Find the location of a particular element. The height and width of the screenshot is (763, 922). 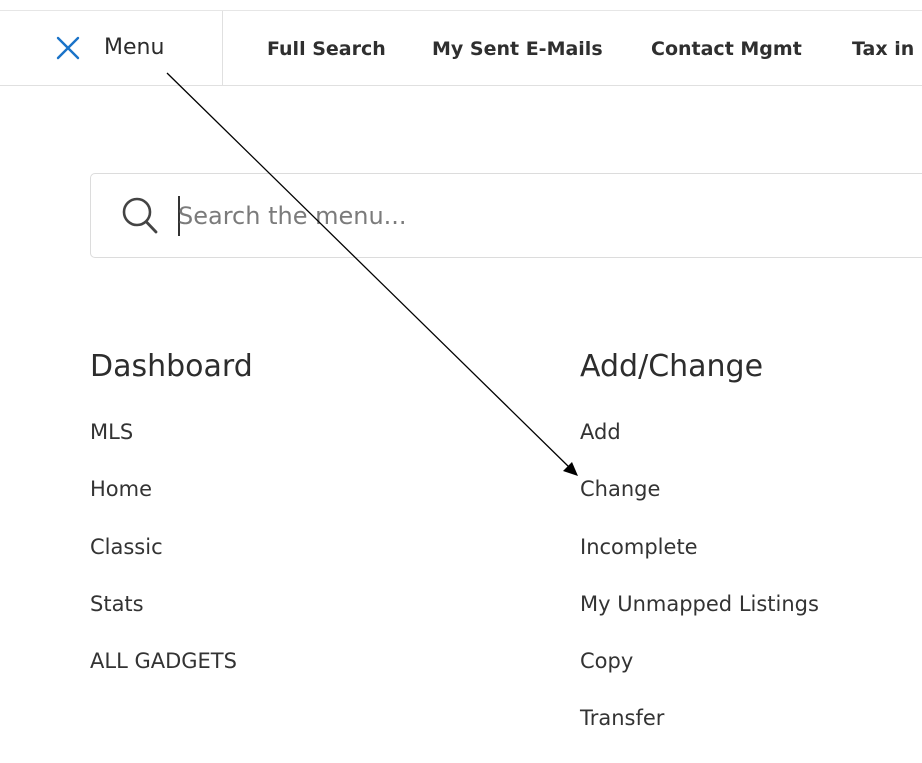

tab-contact-mgmt: Contact Mgmt is located at coordinates (726, 49).